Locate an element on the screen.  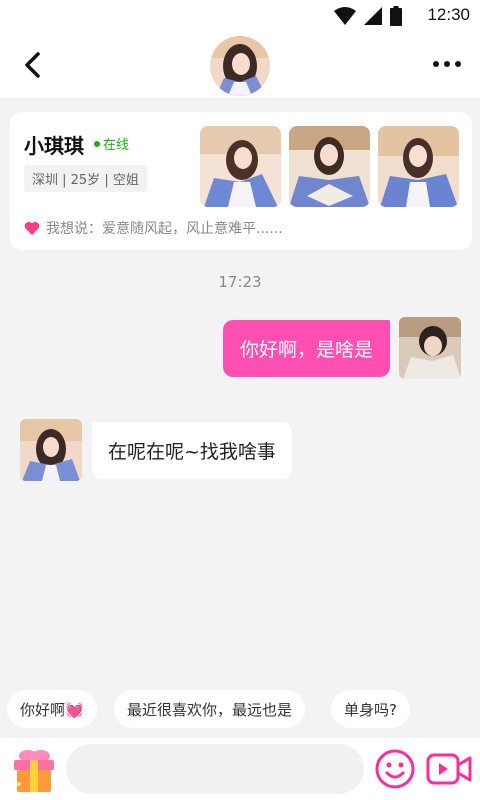
wifi-icon is located at coordinates (345, 16).